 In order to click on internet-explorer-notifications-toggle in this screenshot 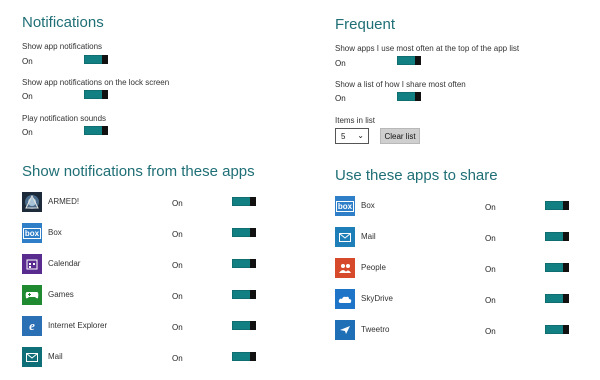, I will do `click(244, 325)`.